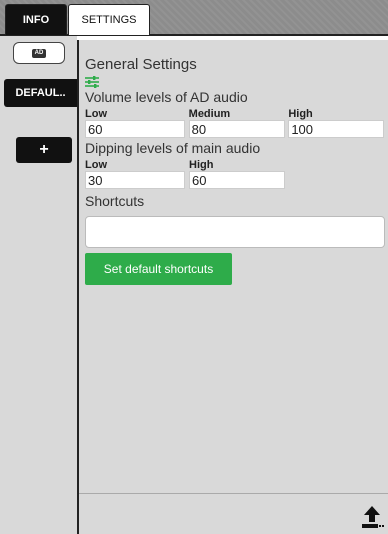 The width and height of the screenshot is (388, 534). Describe the element at coordinates (233, 513) in the screenshot. I see `panel-footer` at that location.